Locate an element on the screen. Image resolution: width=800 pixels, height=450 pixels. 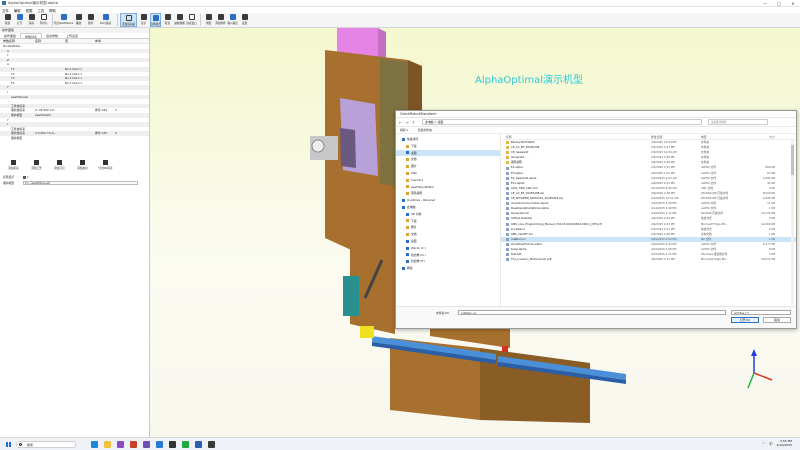
toolbar-button-11: 框选 is located at coordinates (167, 20).